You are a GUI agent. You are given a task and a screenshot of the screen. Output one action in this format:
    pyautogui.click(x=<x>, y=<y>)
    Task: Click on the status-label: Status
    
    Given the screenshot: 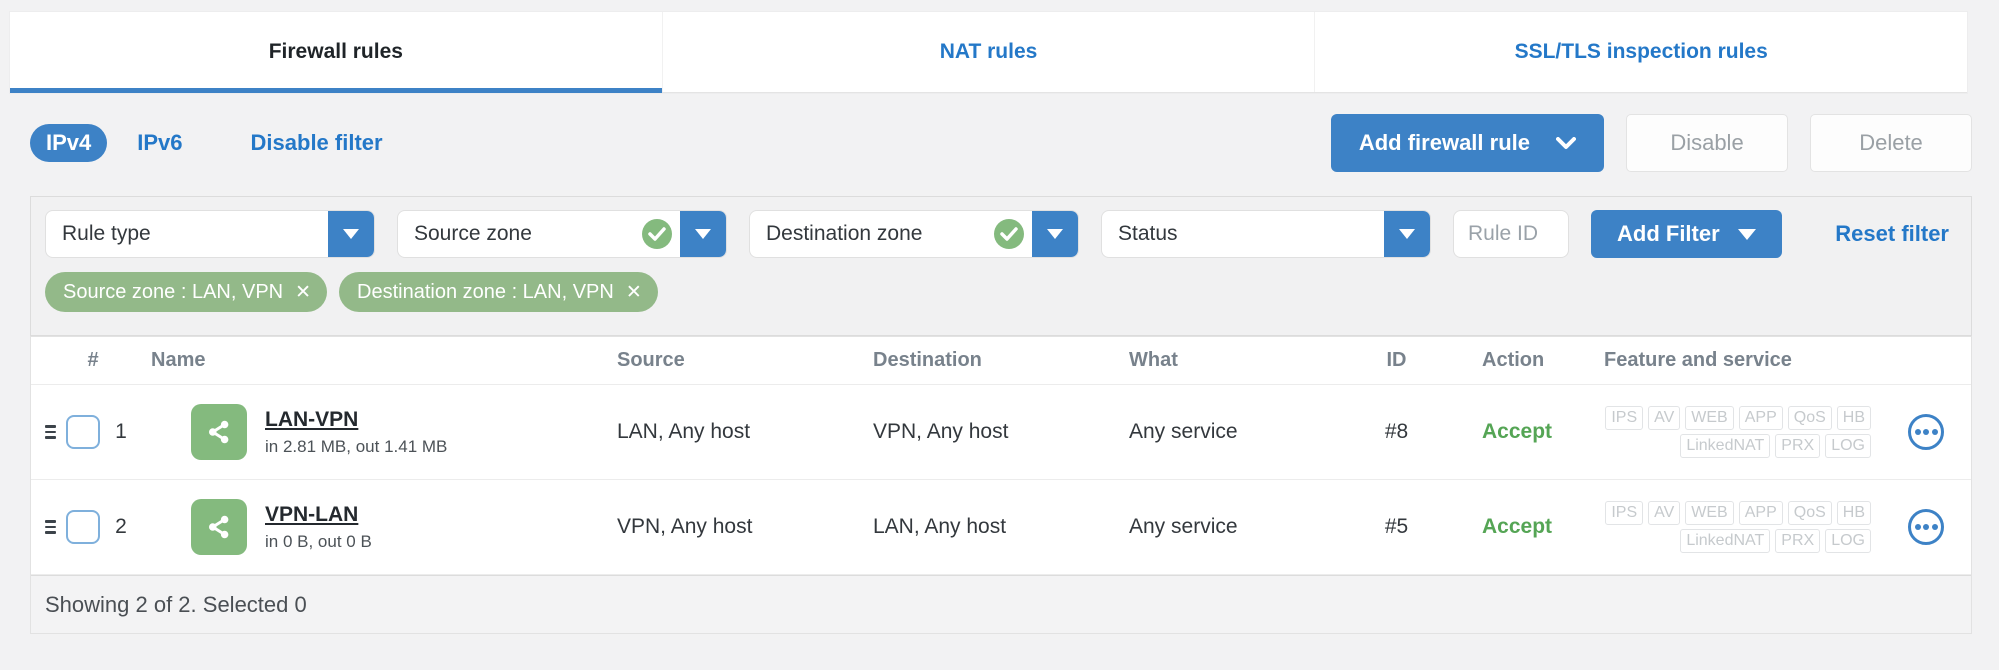 What is the action you would take?
    pyautogui.click(x=1148, y=233)
    